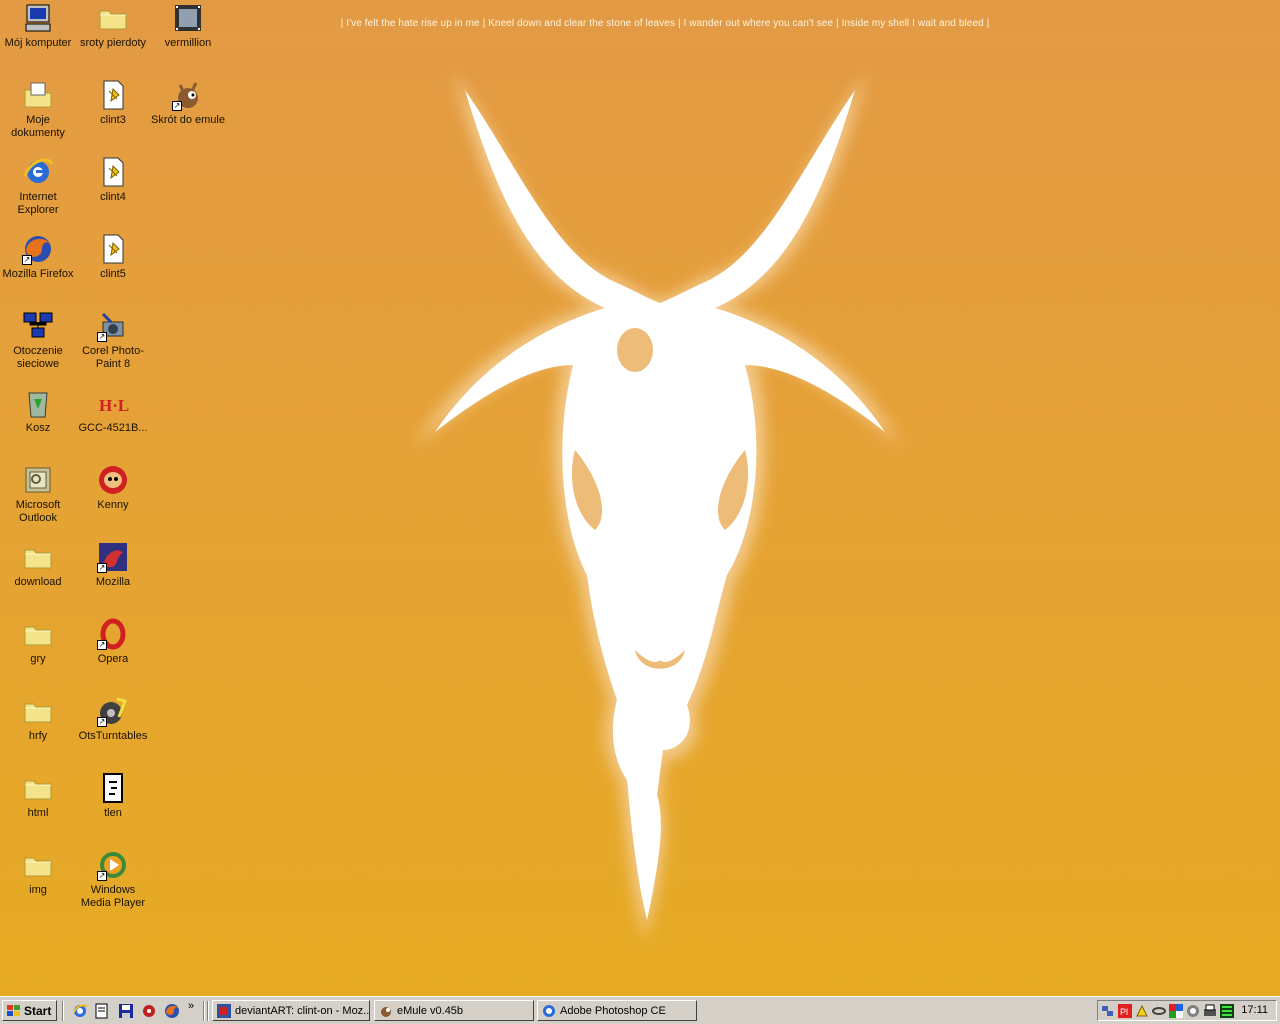 Image resolution: width=1280 pixels, height=1024 pixels. What do you see at coordinates (172, 1011) in the screenshot?
I see `firefox-quicklaunch-icon` at bounding box center [172, 1011].